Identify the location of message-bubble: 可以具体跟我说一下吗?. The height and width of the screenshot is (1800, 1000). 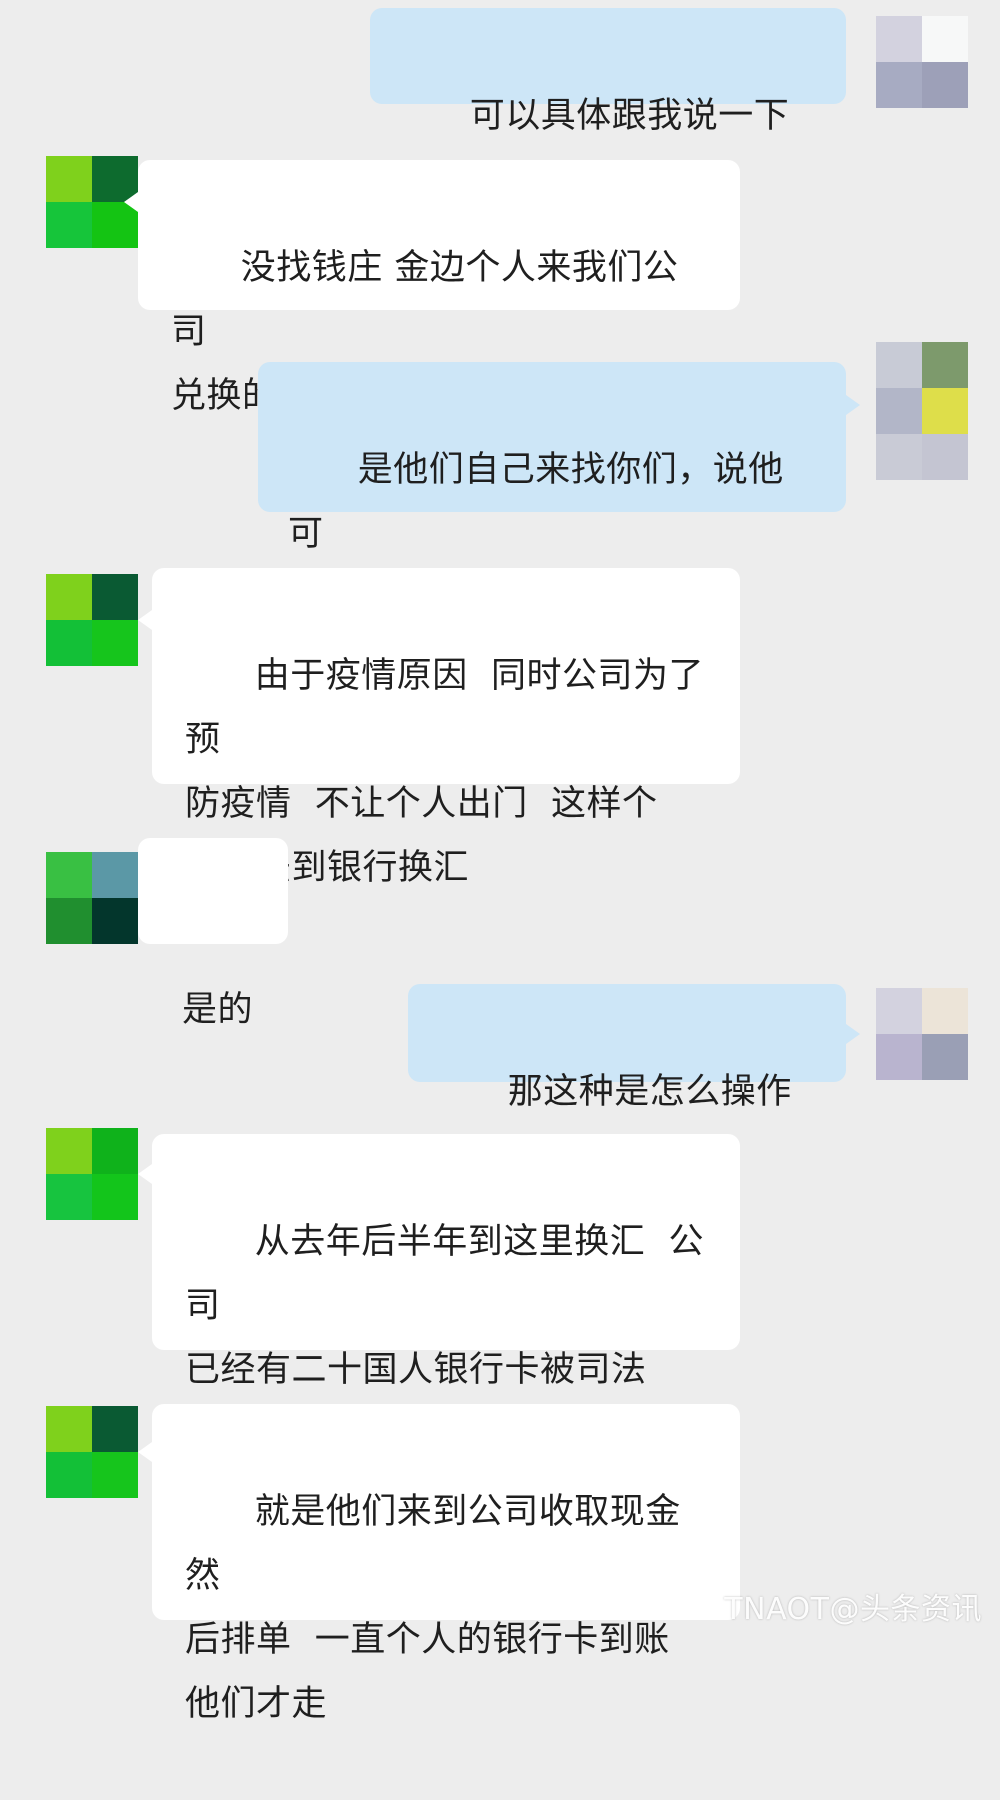
(608, 104).